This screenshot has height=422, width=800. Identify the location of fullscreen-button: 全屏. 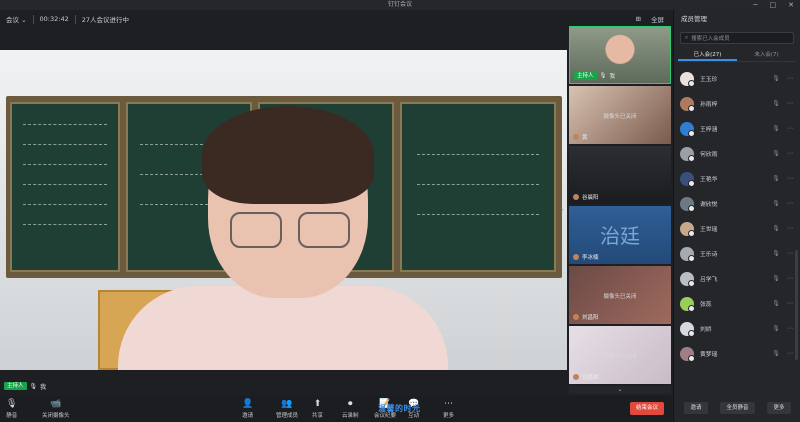
(657, 19).